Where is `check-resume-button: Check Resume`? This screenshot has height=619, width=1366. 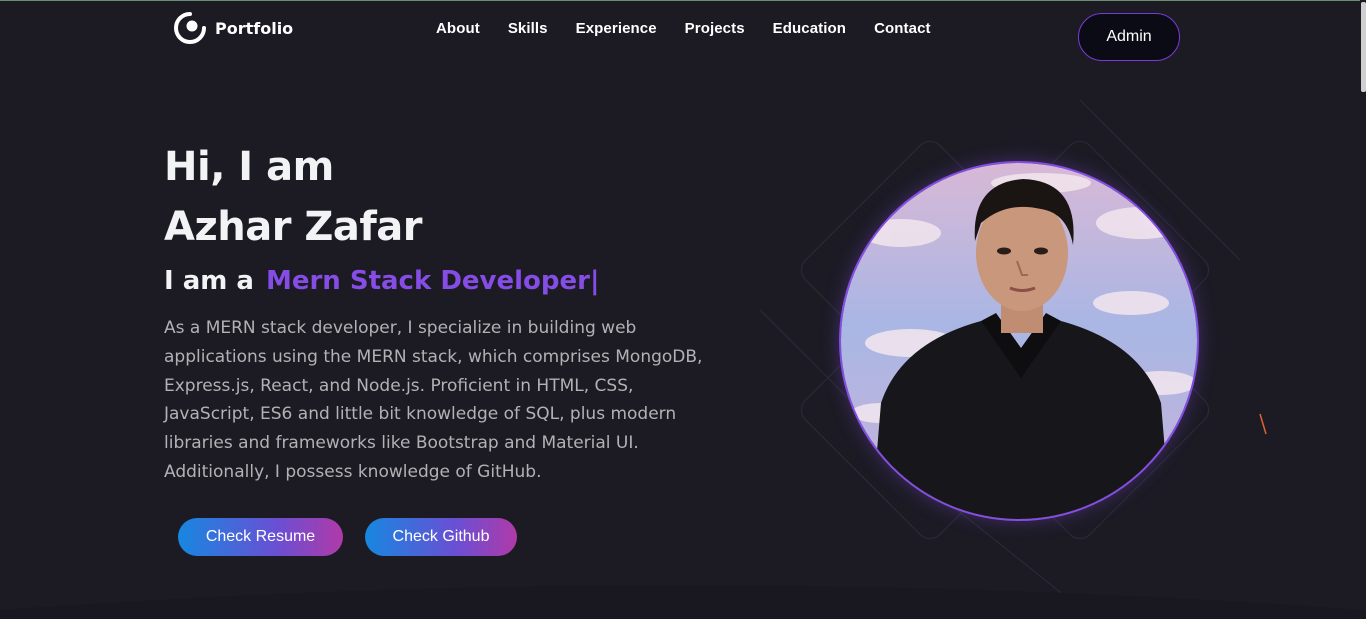
check-resume-button: Check Resume is located at coordinates (260, 537).